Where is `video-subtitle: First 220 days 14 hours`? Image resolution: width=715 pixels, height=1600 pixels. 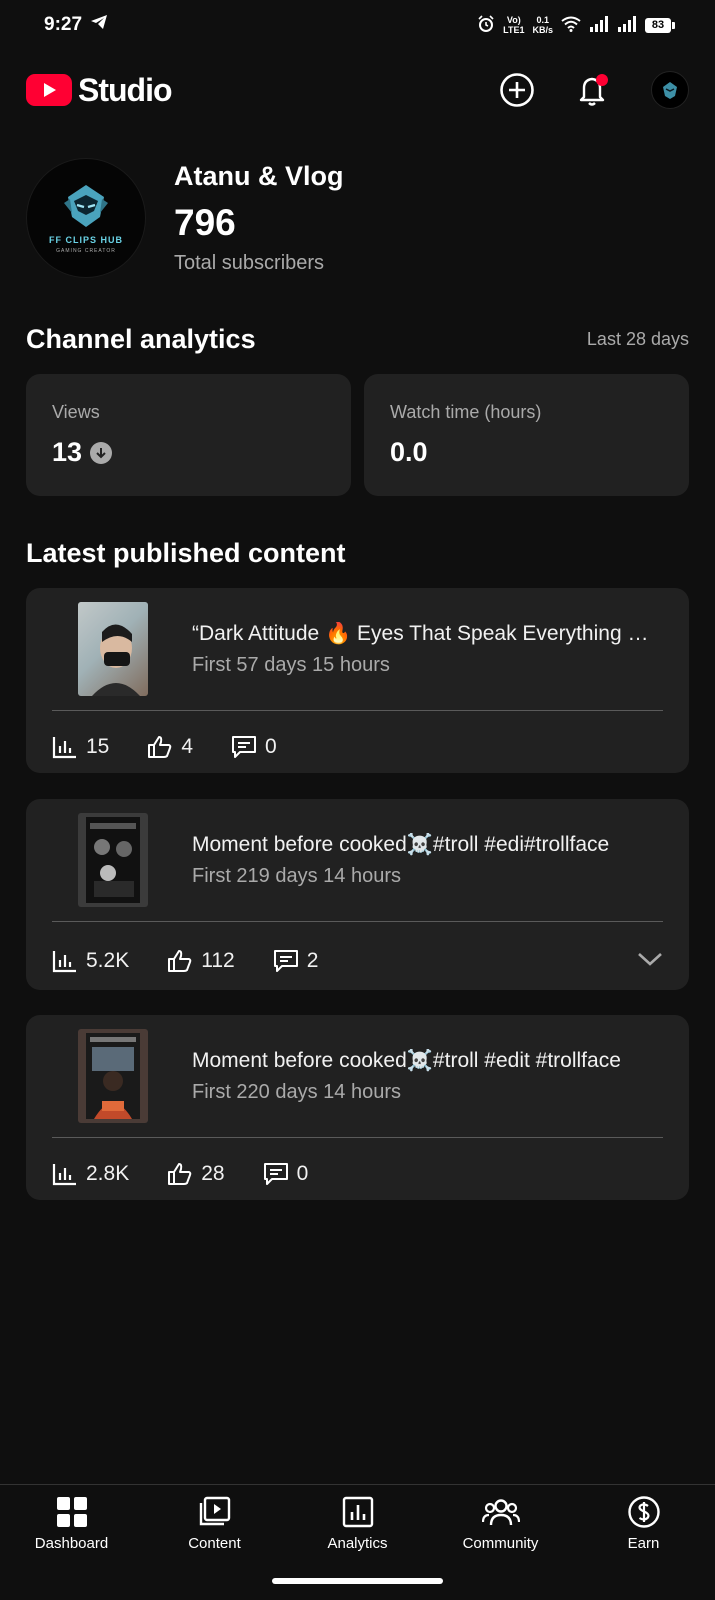
video-subtitle: First 220 days 14 hours is located at coordinates (296, 1091).